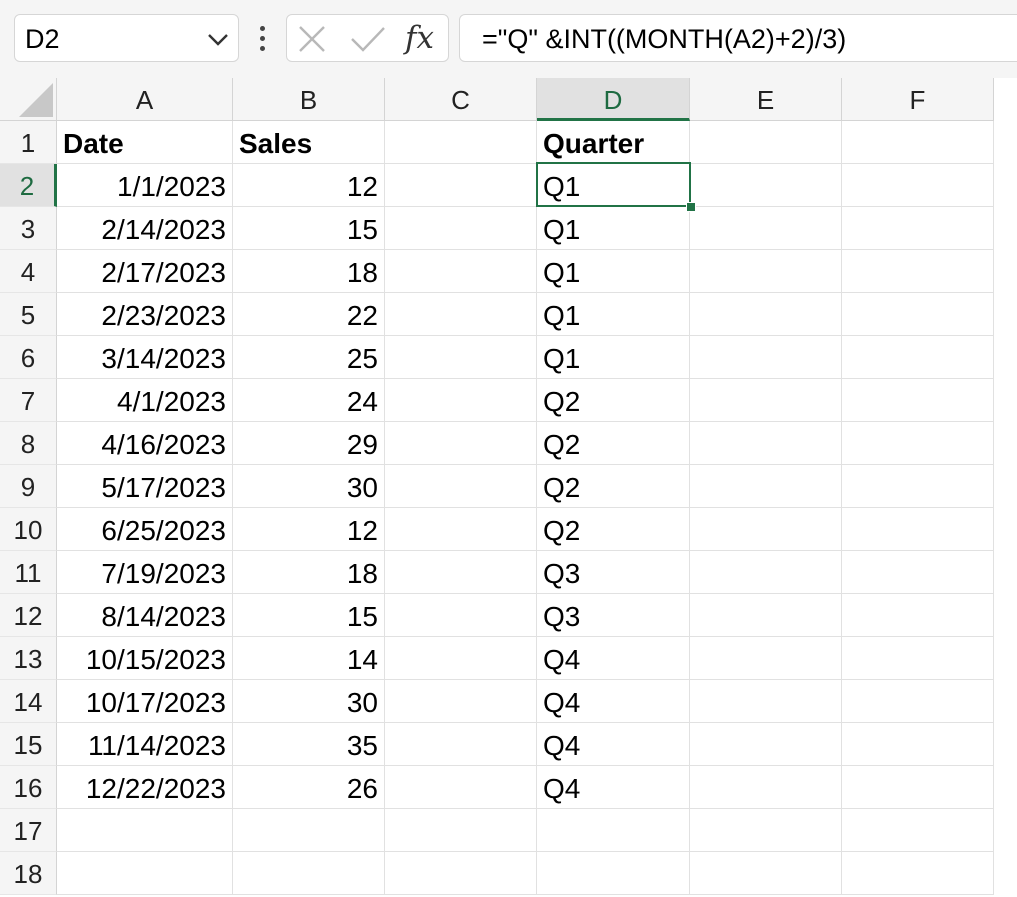 The image size is (1017, 897). I want to click on cell-b12: 15, so click(309, 615).